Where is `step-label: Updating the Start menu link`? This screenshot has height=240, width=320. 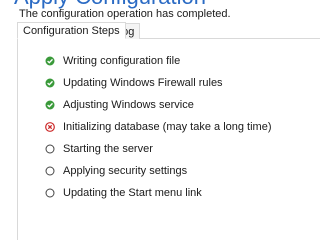 step-label: Updating the Start menu link is located at coordinates (132, 193).